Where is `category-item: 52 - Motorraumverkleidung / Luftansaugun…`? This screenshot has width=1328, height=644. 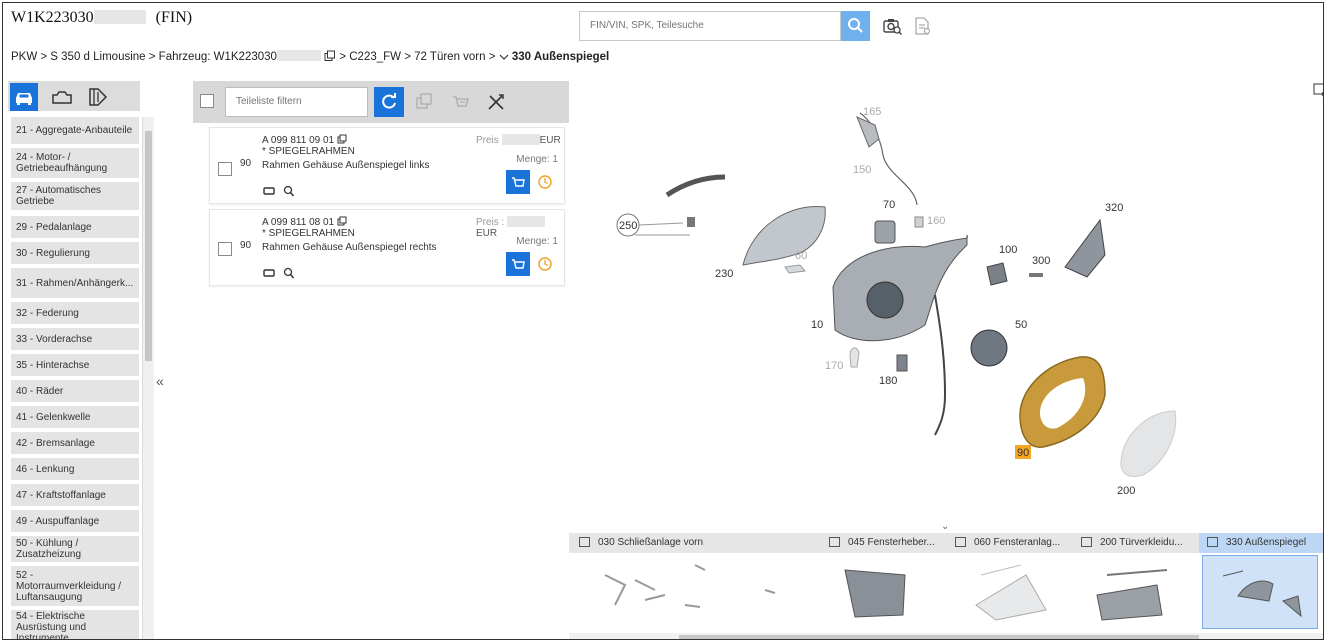
category-item: 52 - Motorraumverkleidung / Luftansaugun… is located at coordinates (75, 586).